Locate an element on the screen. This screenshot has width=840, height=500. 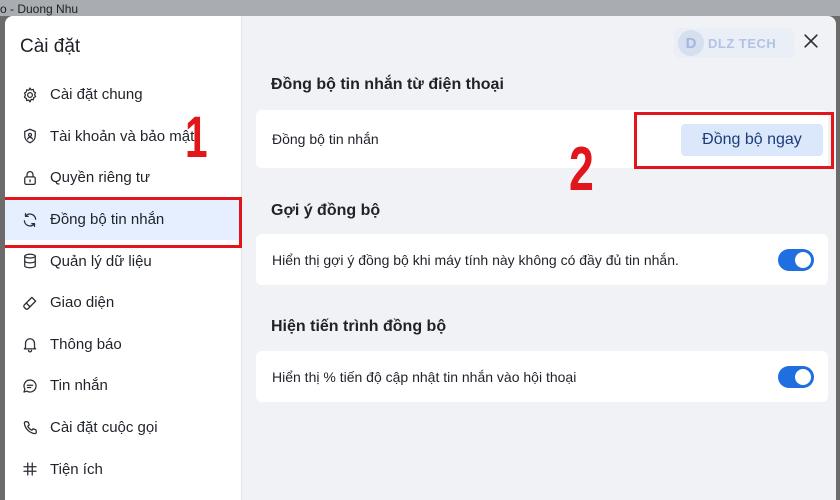
sidebar-item-notifications: Thông báo is located at coordinates (123, 345).